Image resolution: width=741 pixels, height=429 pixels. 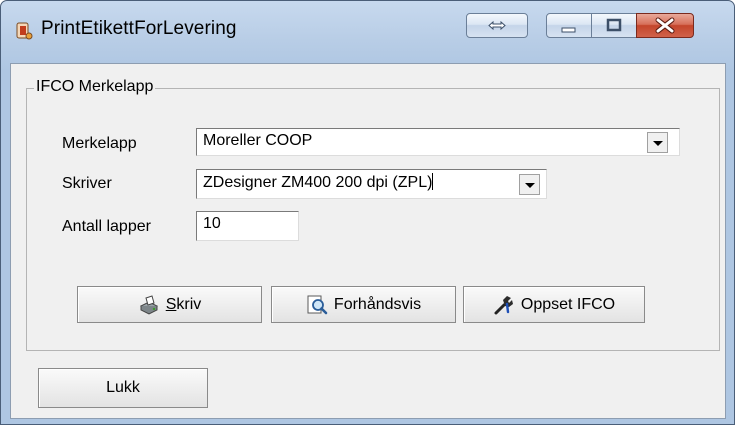 I want to click on merkelapp-value: Moreller COOP, so click(x=258, y=140).